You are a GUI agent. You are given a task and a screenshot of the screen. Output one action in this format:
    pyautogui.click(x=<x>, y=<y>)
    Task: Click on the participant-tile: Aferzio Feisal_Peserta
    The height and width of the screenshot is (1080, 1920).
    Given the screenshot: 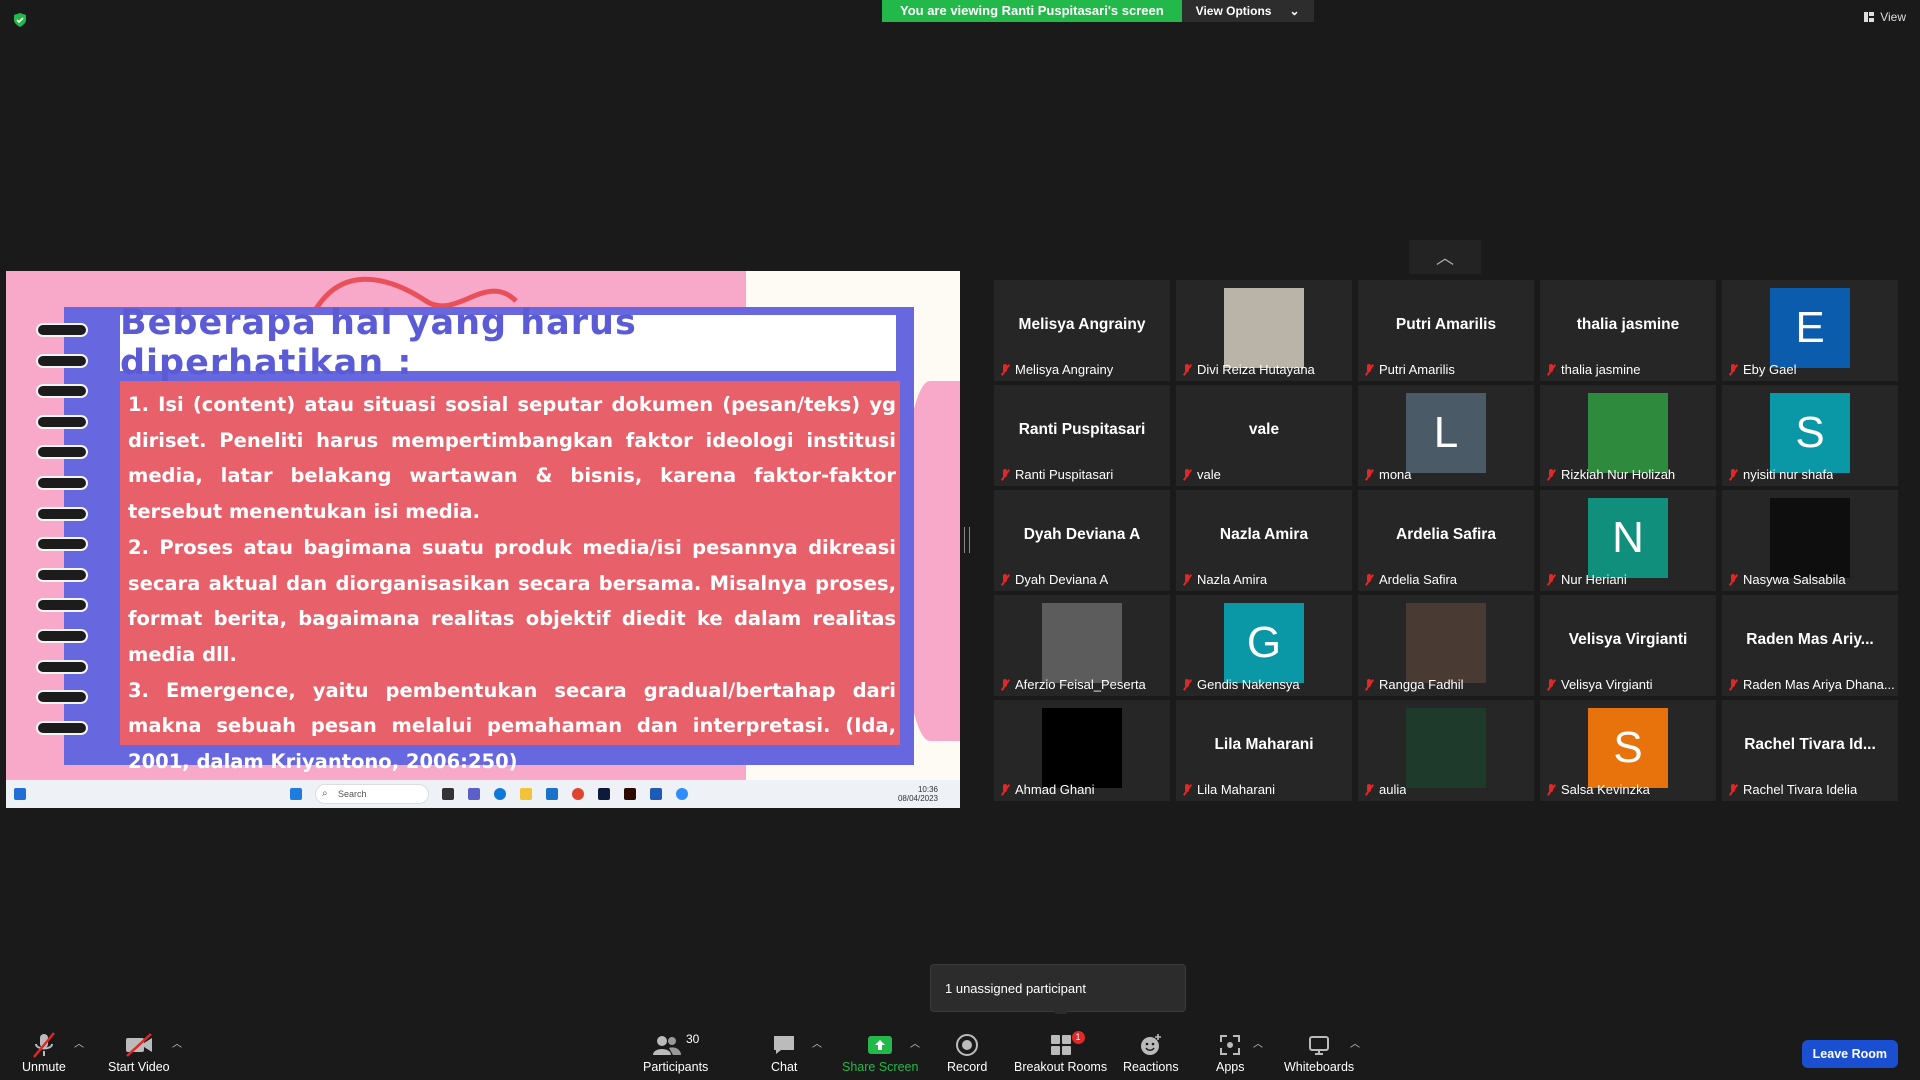 What is the action you would take?
    pyautogui.click(x=1082, y=645)
    